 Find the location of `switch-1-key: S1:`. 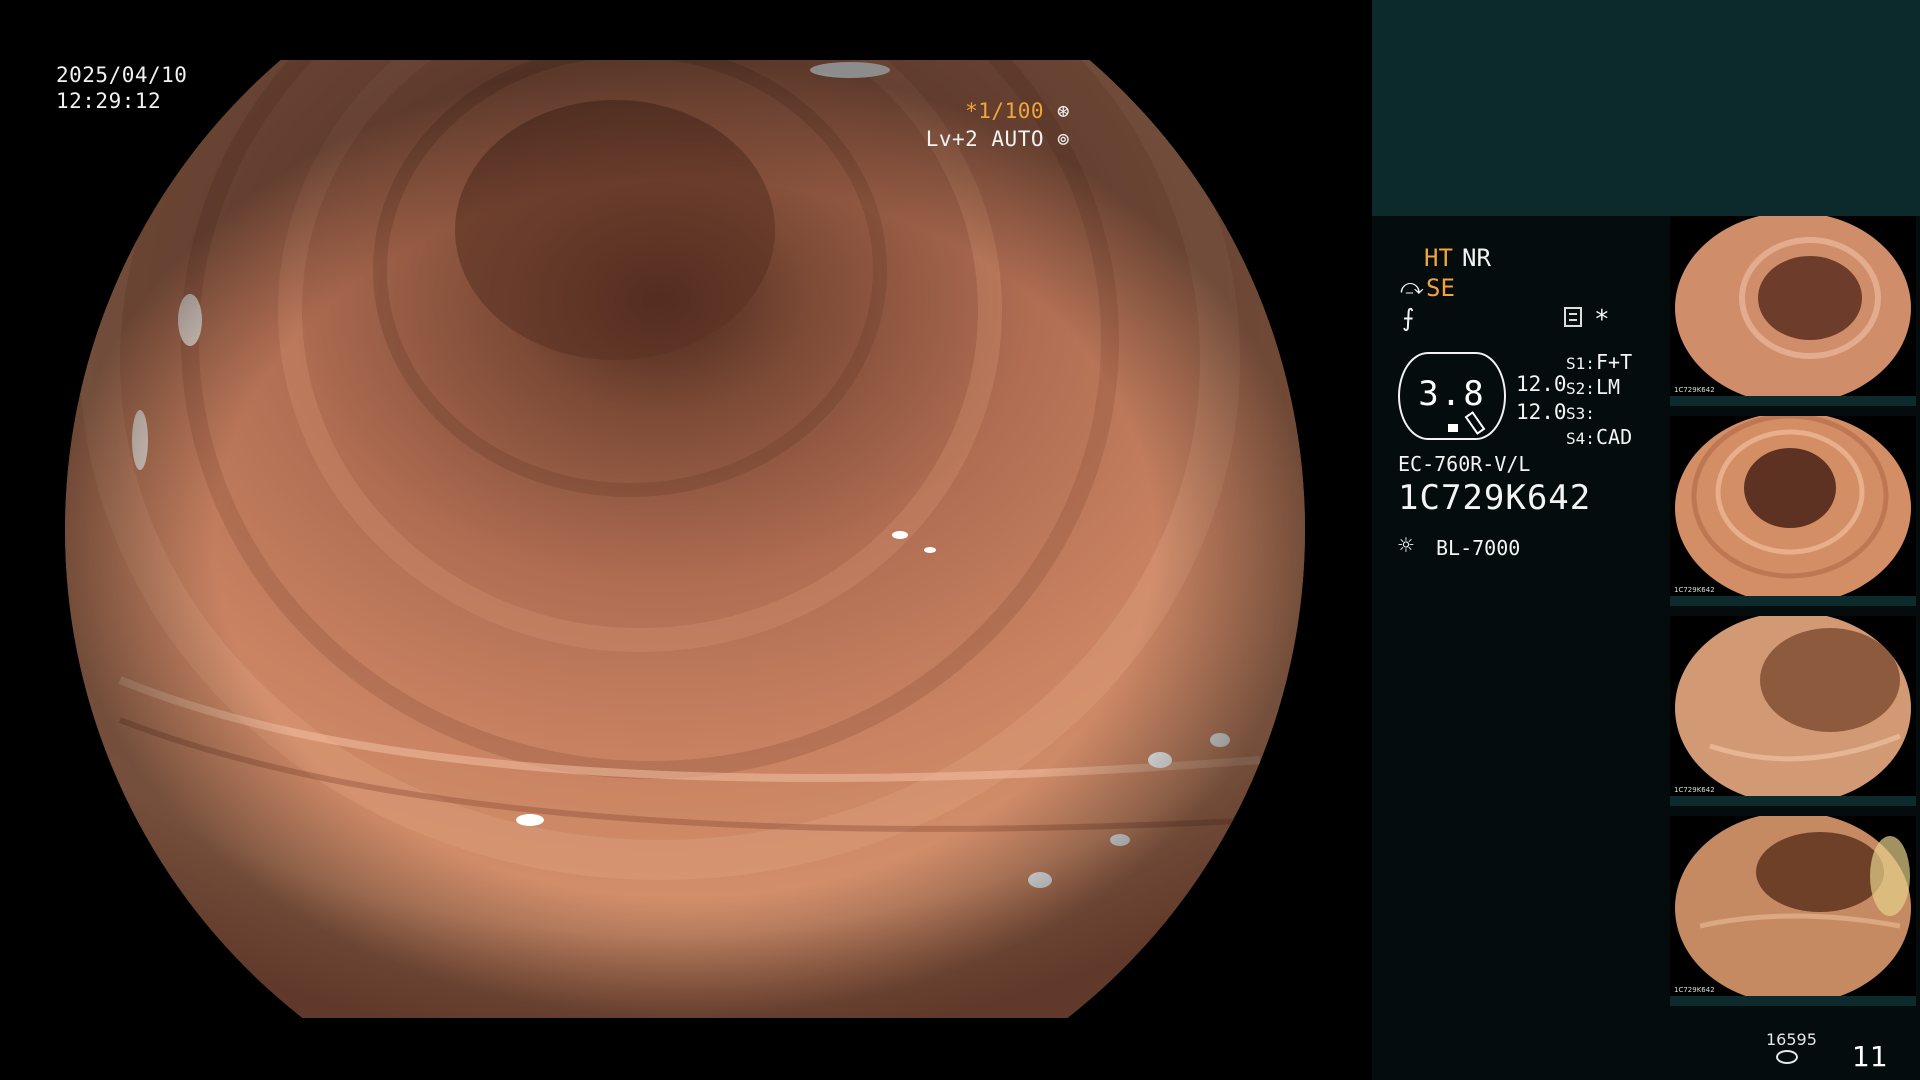

switch-1-key: S1: is located at coordinates (1580, 363).